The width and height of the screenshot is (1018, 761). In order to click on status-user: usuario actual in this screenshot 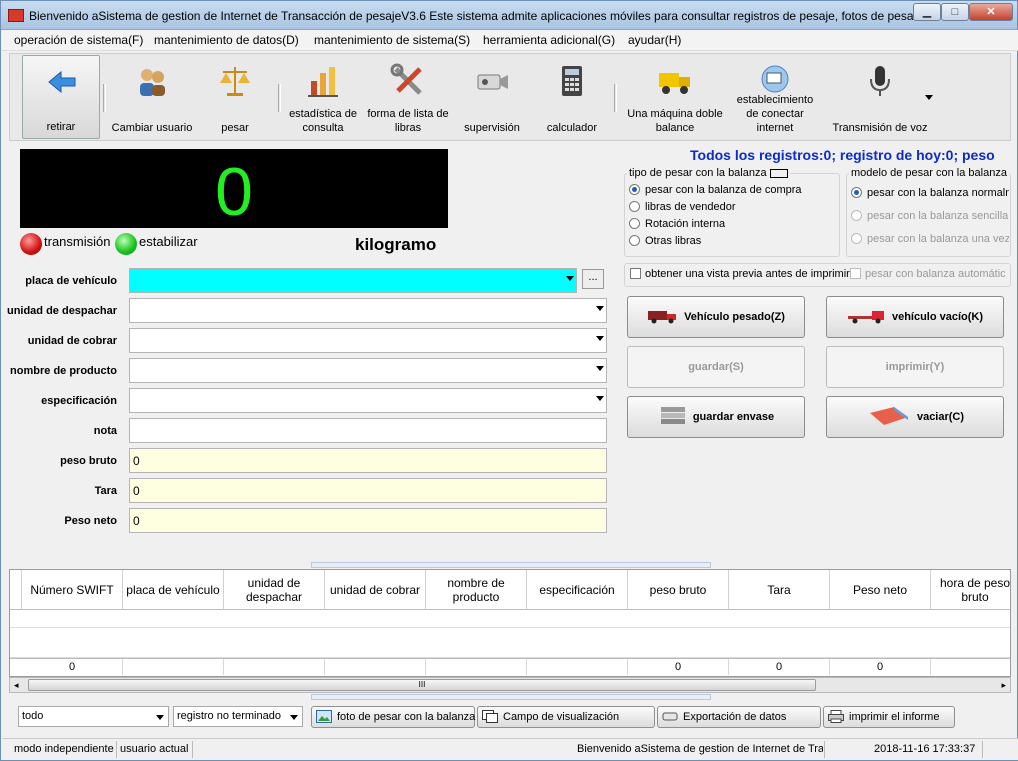, I will do `click(154, 749)`.